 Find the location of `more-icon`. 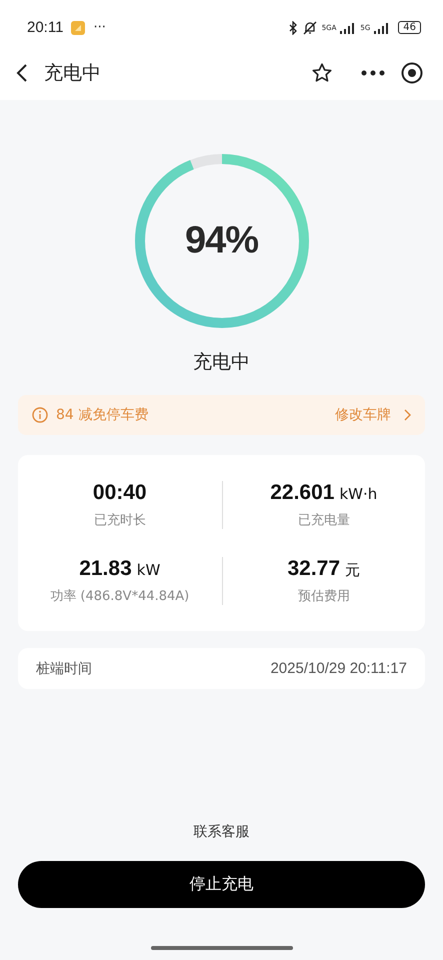

more-icon is located at coordinates (373, 73).